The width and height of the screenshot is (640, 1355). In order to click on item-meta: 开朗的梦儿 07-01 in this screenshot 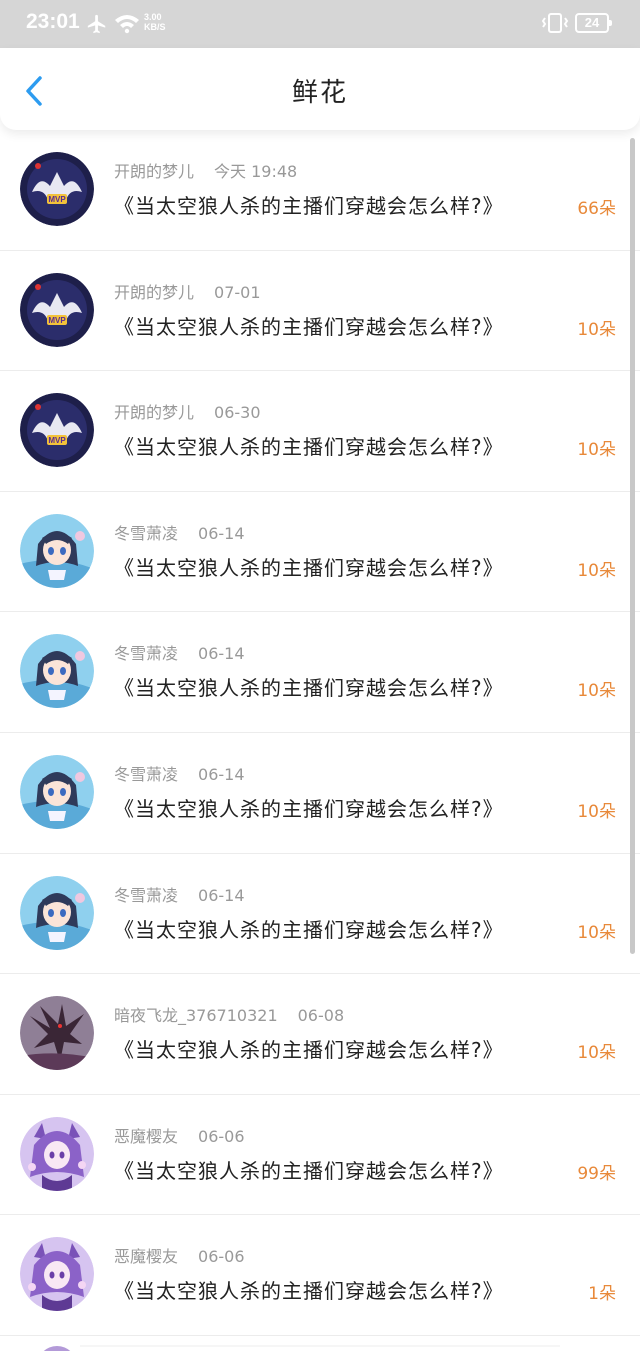, I will do `click(187, 291)`.